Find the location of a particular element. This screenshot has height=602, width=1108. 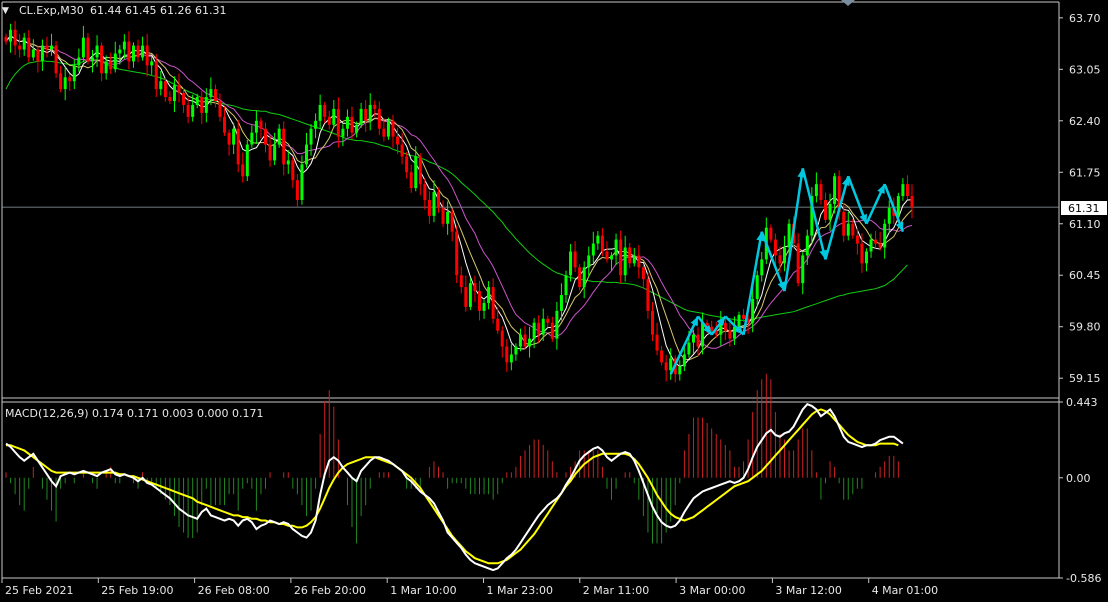

x-tick-label: 25 Feb 19:00 is located at coordinates (137, 590).